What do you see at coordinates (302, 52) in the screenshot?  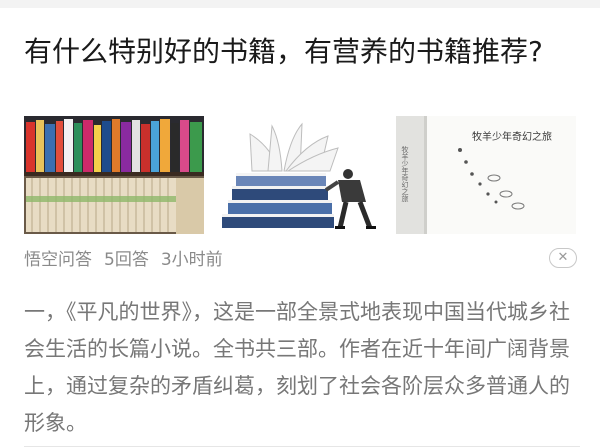 I see `article-title: 有什么特别好的书籍，有营养的书籍推荐?` at bounding box center [302, 52].